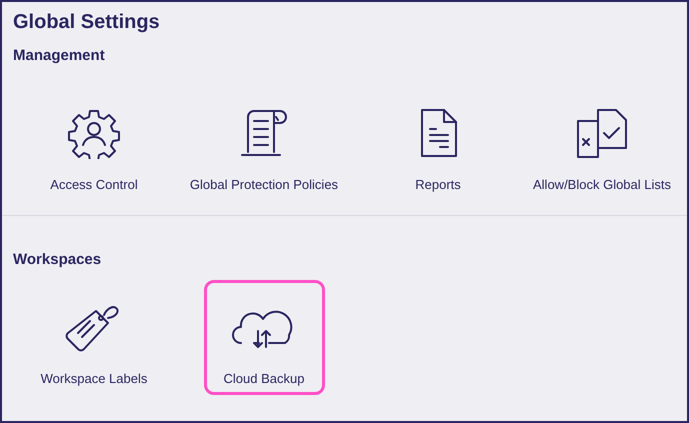  What do you see at coordinates (59, 56) in the screenshot?
I see `section-heading: Management` at bounding box center [59, 56].